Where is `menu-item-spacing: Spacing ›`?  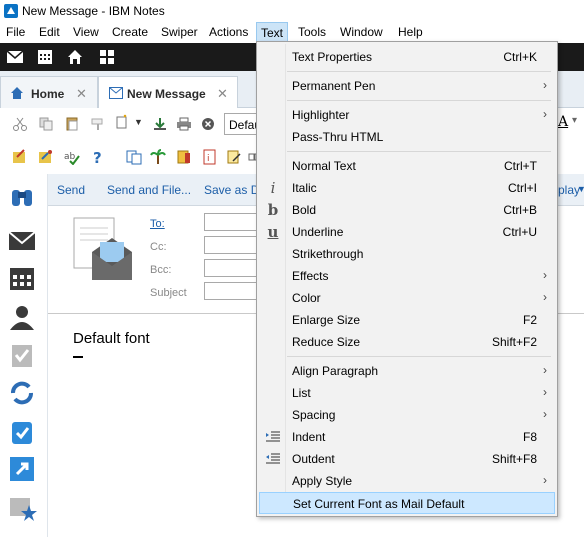 menu-item-spacing: Spacing › is located at coordinates (407, 415).